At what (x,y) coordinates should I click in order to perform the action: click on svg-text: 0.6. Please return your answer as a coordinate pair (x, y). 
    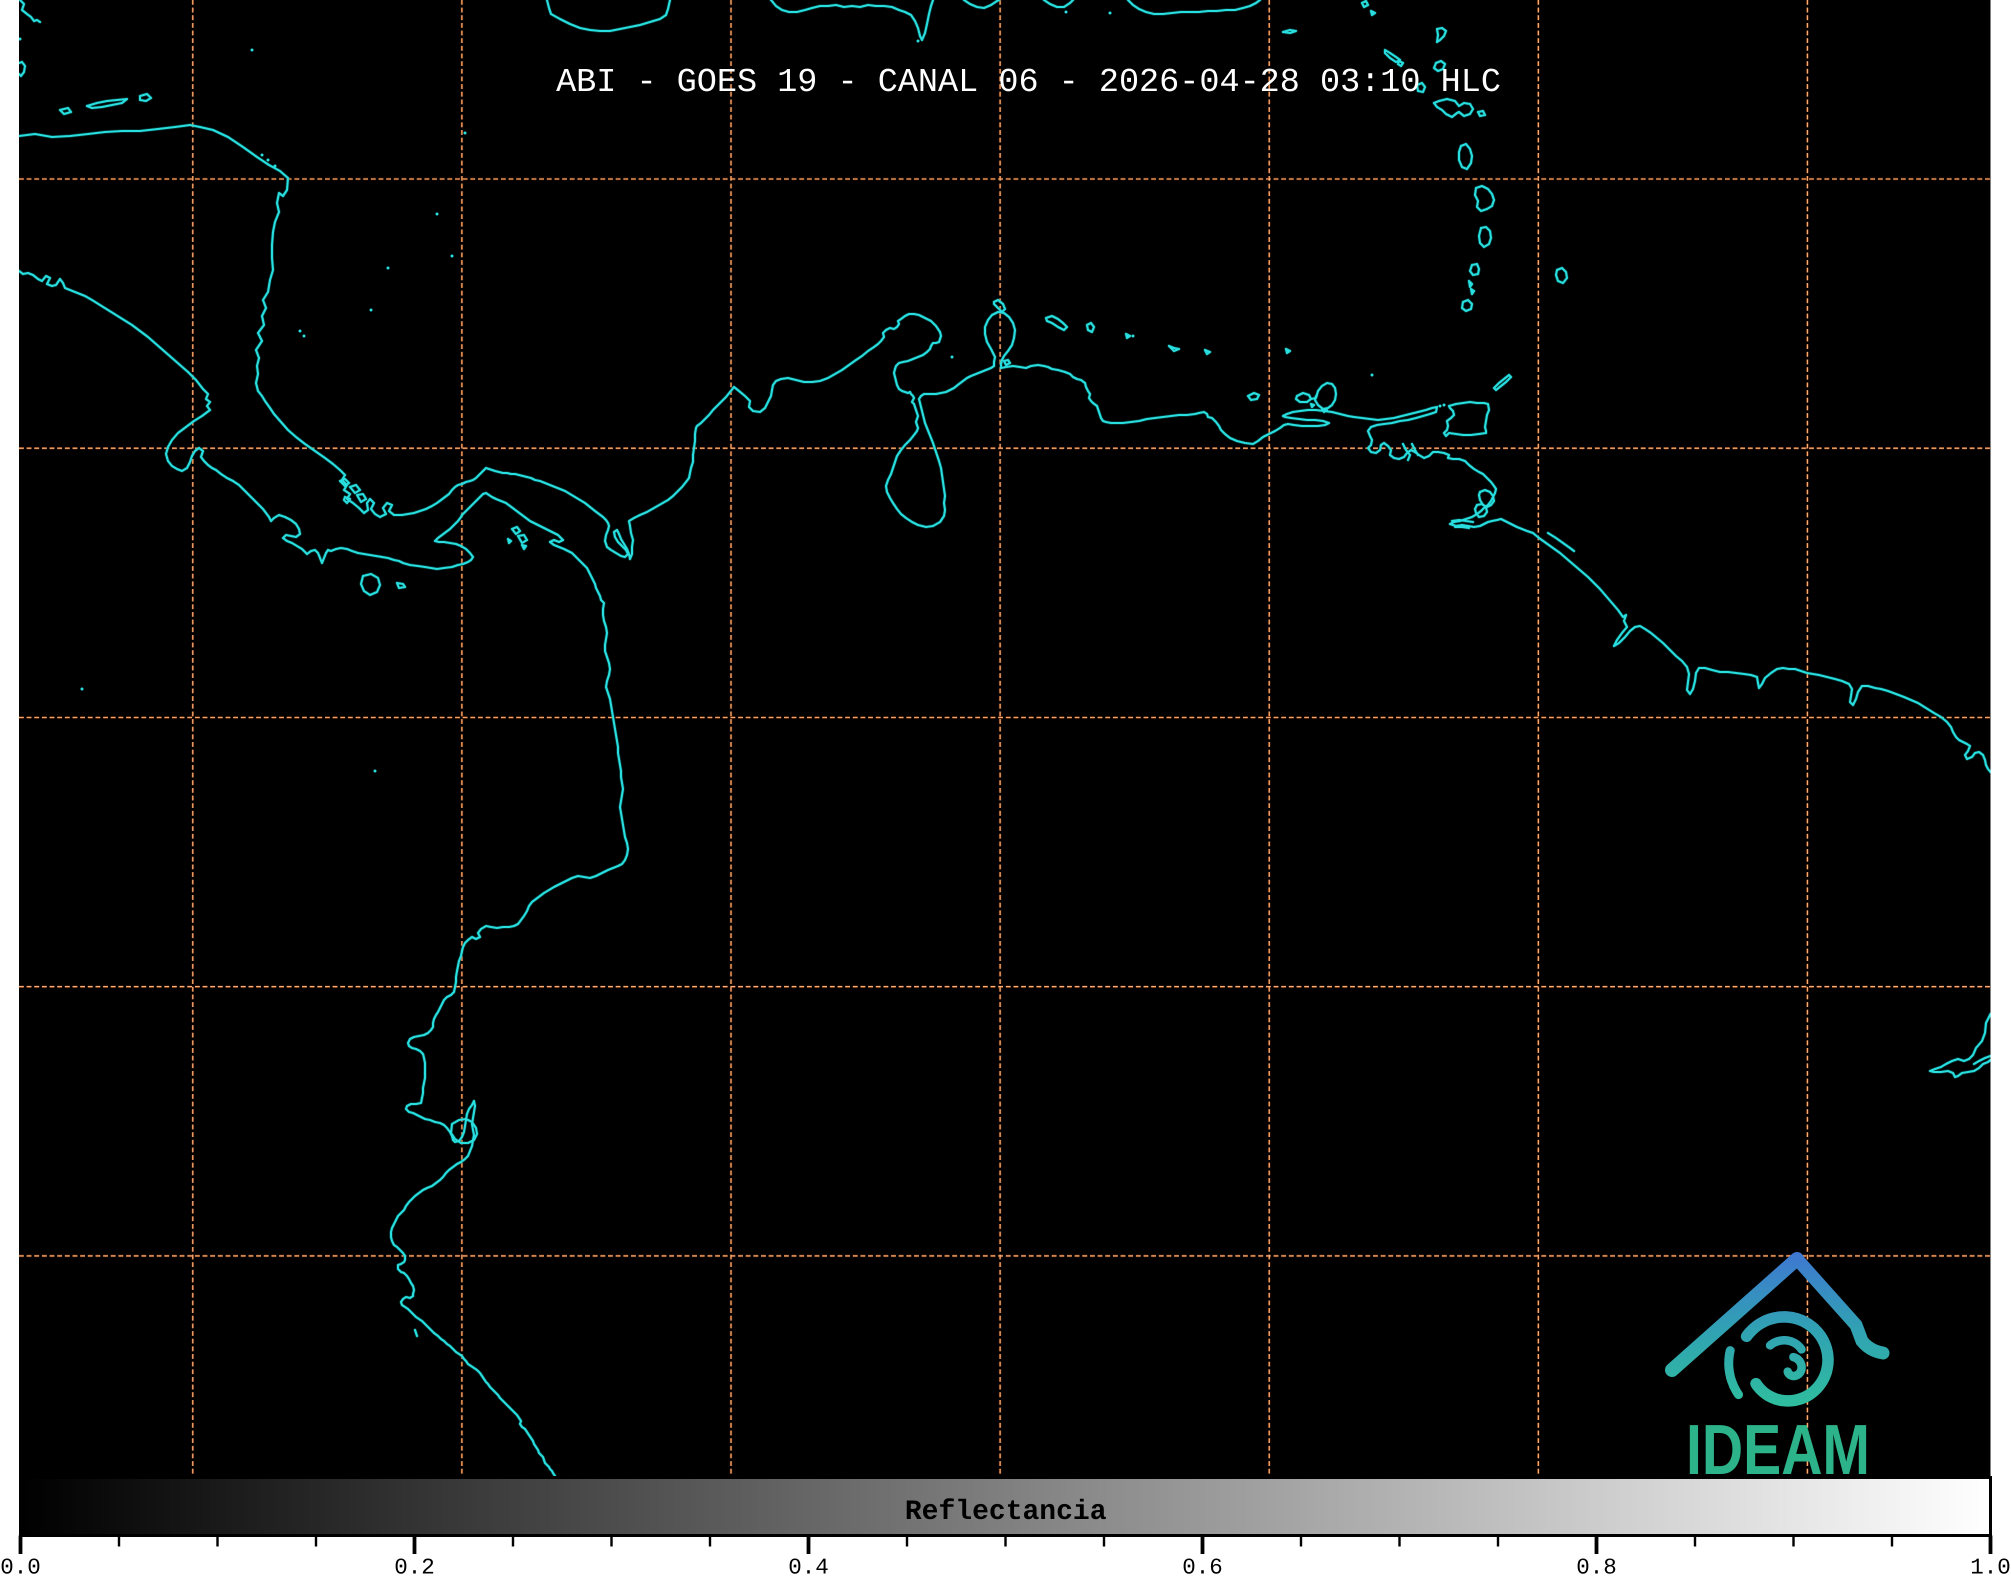
    Looking at the image, I should click on (1202, 1566).